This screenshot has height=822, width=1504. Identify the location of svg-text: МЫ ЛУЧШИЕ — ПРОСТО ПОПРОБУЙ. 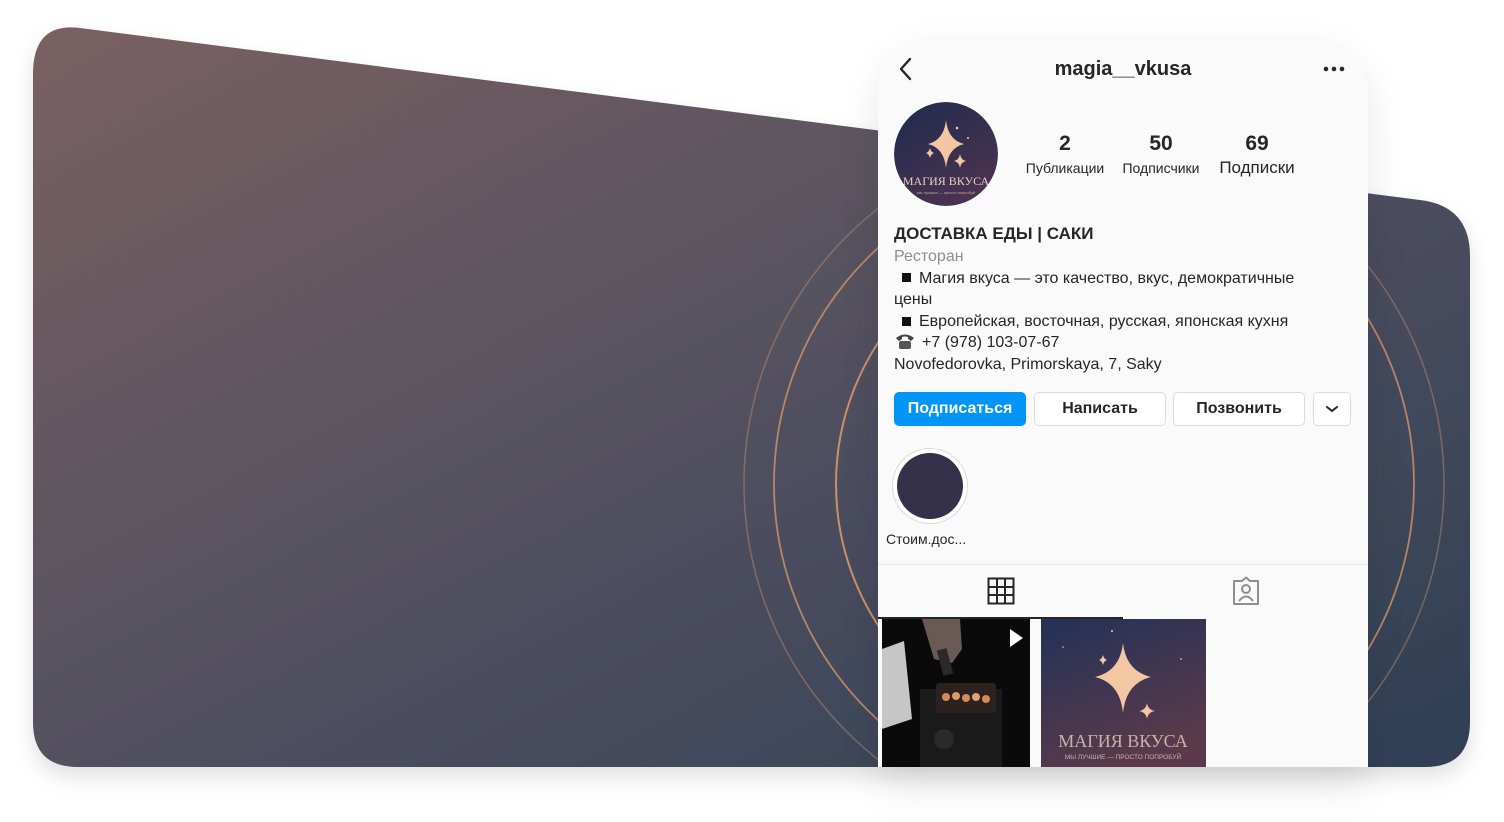
(1123, 756).